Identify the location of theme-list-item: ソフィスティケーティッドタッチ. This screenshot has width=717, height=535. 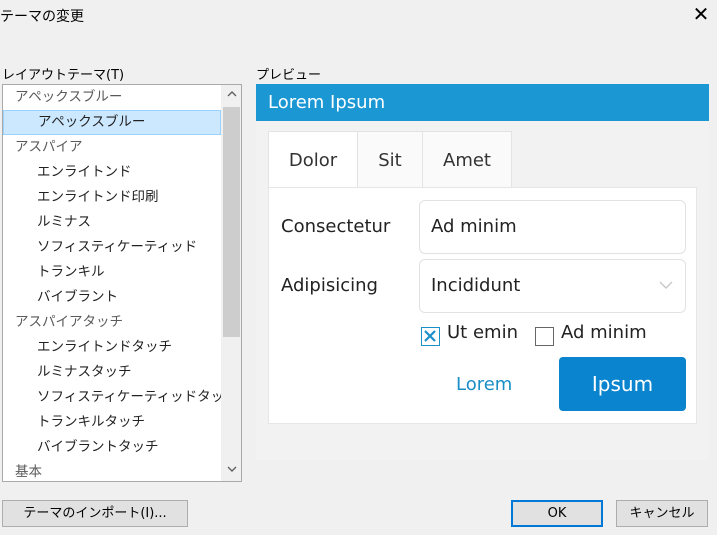
(120, 397).